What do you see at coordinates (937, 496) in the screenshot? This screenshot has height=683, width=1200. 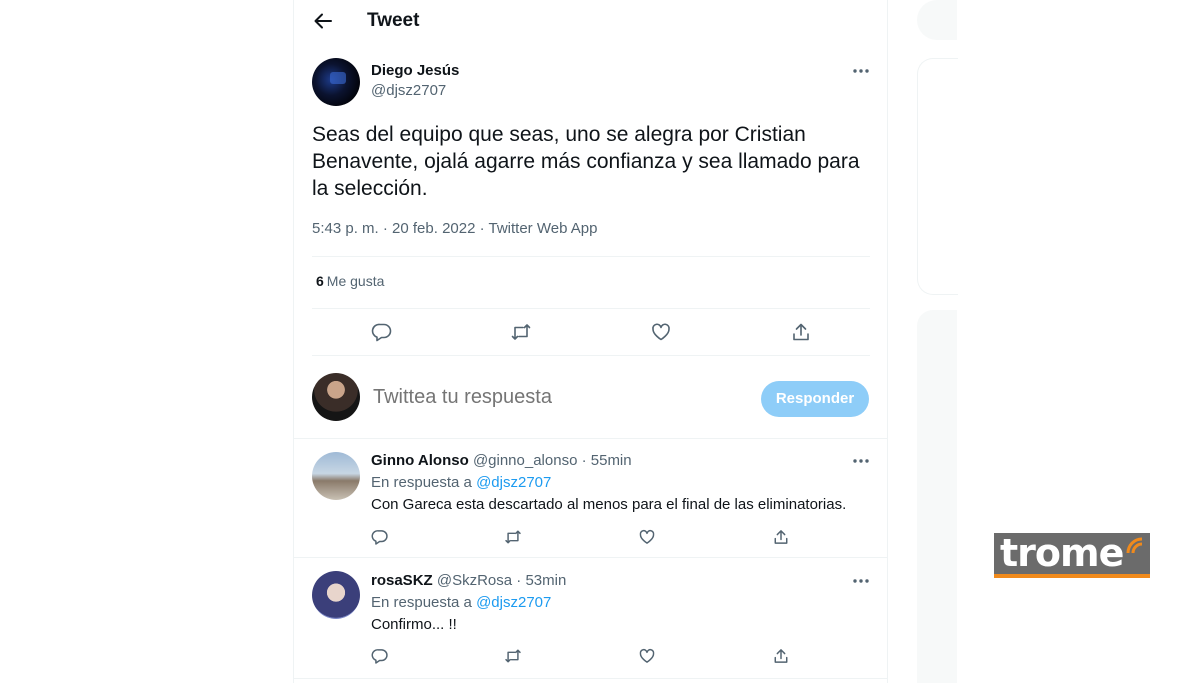 I see `right-sidebar-panel` at bounding box center [937, 496].